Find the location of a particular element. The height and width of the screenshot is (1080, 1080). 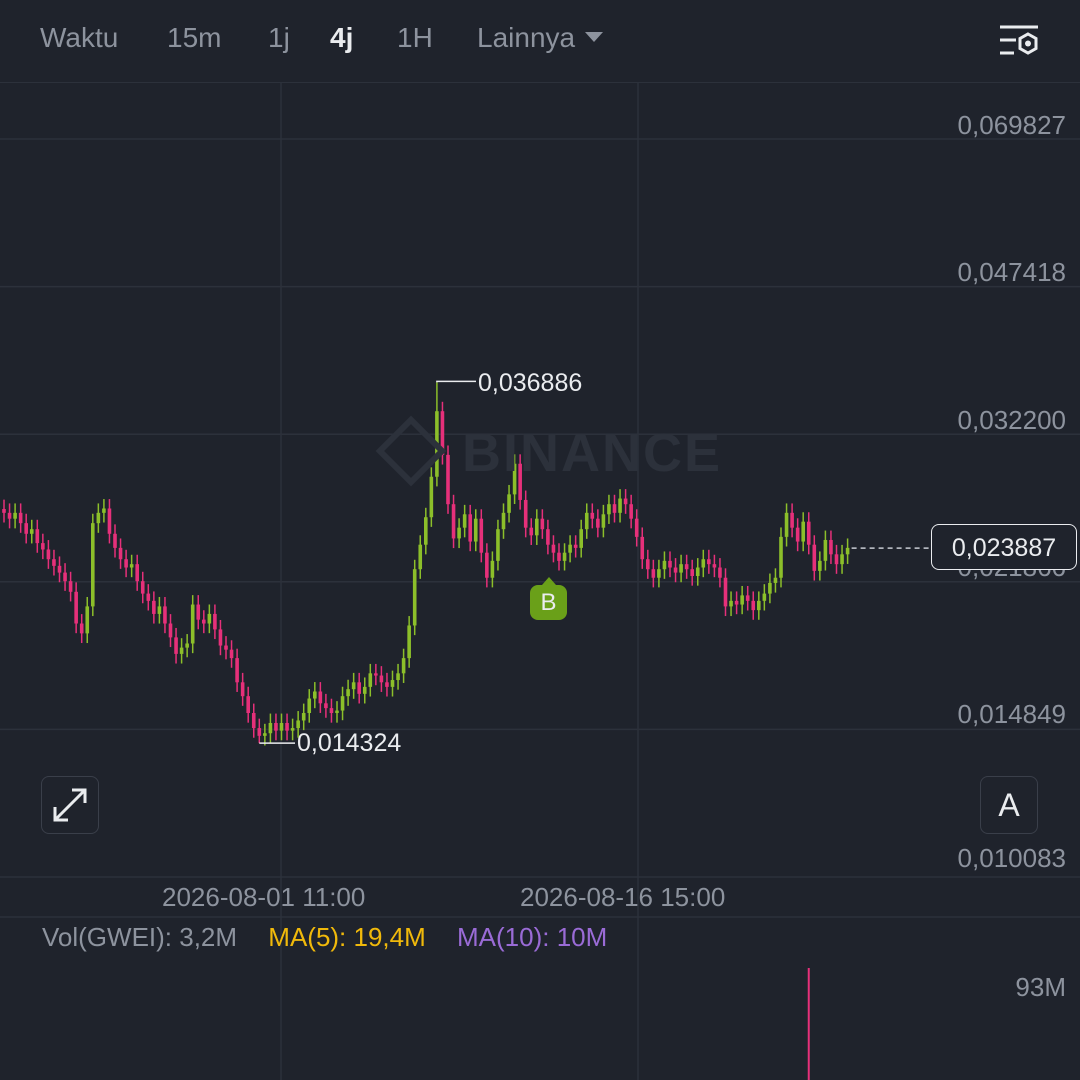

time-axis-label: 2026-08-16 15:00 is located at coordinates (623, 897).